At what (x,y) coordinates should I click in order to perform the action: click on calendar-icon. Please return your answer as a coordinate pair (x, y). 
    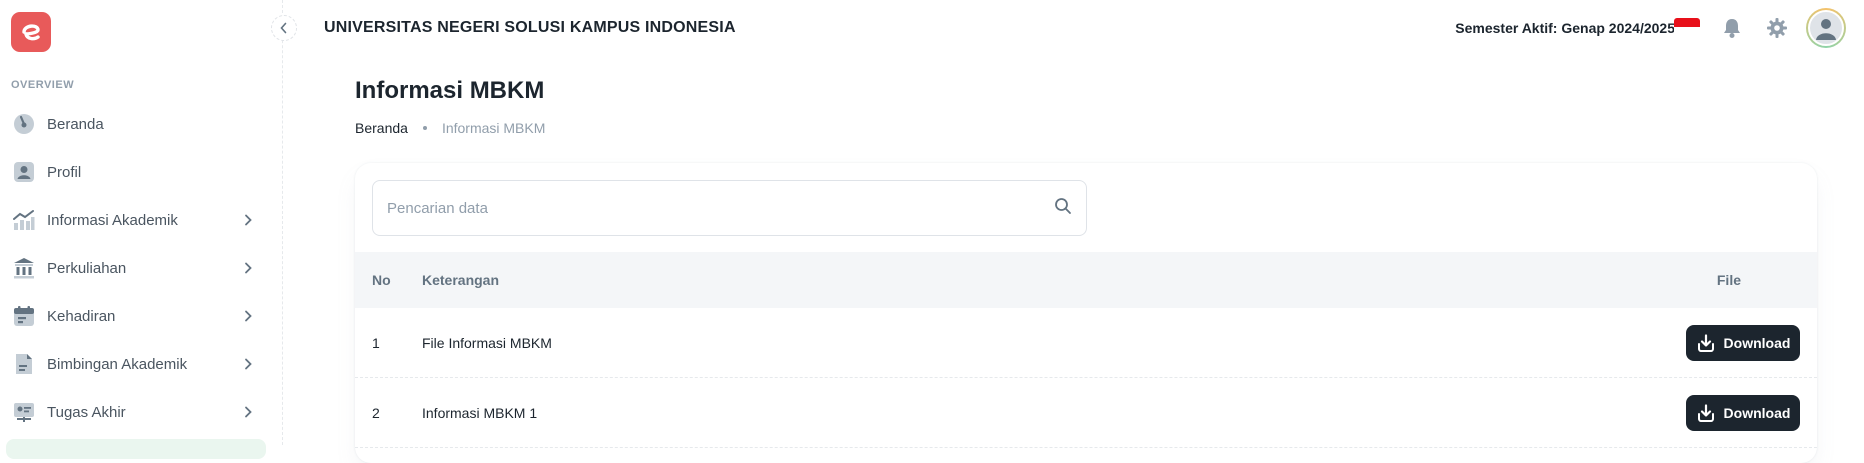
    Looking at the image, I should click on (24, 316).